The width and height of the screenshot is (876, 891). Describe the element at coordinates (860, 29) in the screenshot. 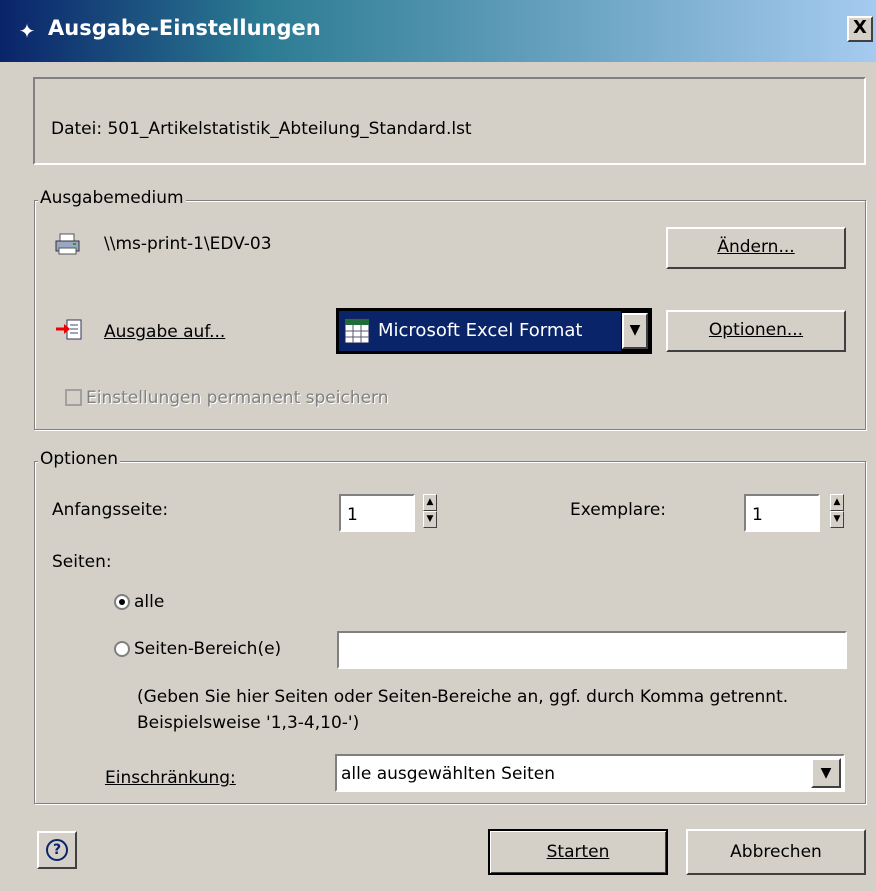

I see `close-button: X` at that location.